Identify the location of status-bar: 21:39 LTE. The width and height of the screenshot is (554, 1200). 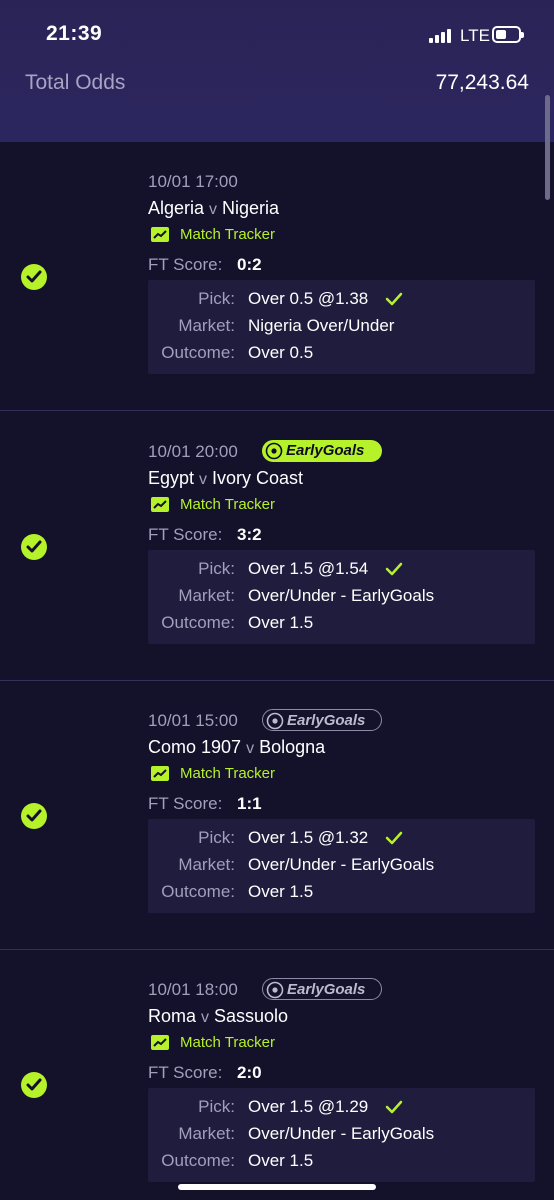
(277, 35).